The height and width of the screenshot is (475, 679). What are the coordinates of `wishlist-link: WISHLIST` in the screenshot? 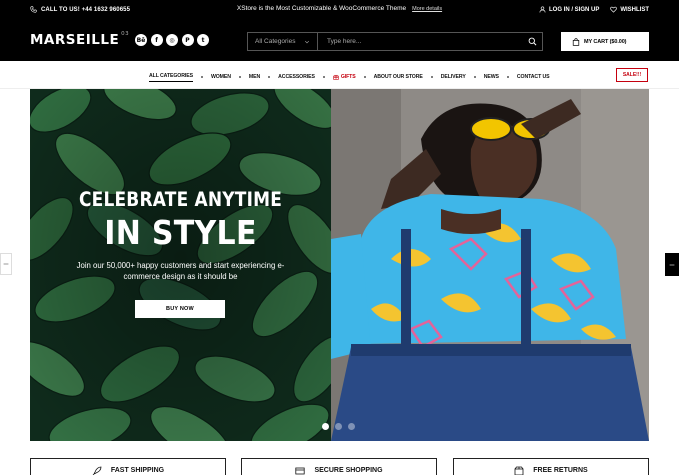 It's located at (629, 9).